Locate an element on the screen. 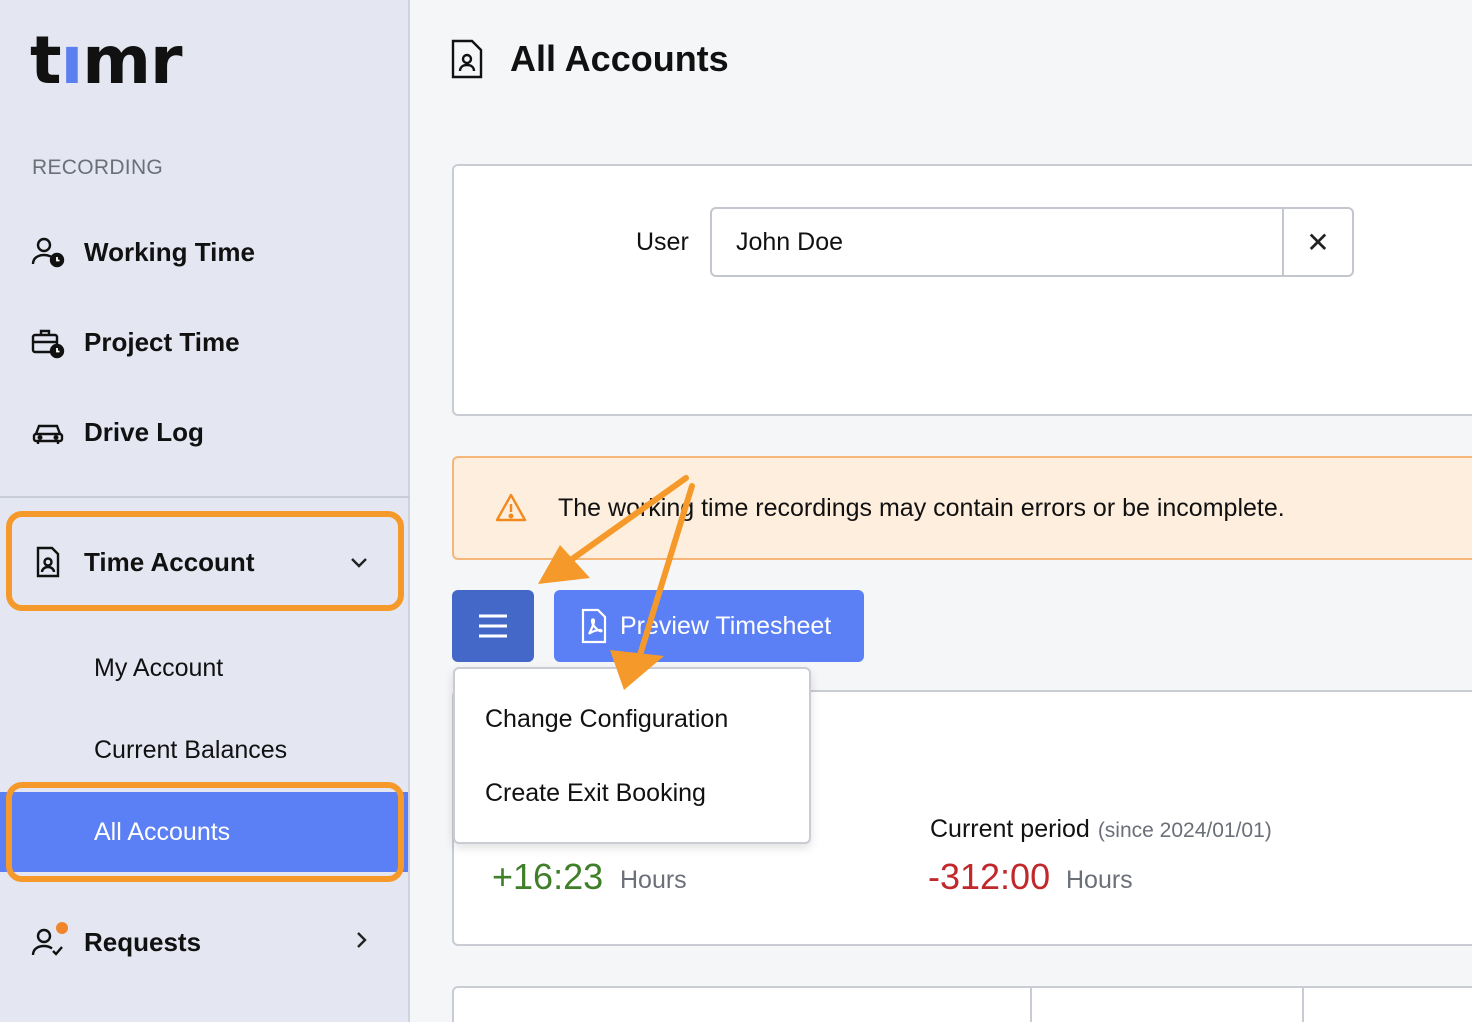  logo-text-accent: ı is located at coordinates (72, 60).